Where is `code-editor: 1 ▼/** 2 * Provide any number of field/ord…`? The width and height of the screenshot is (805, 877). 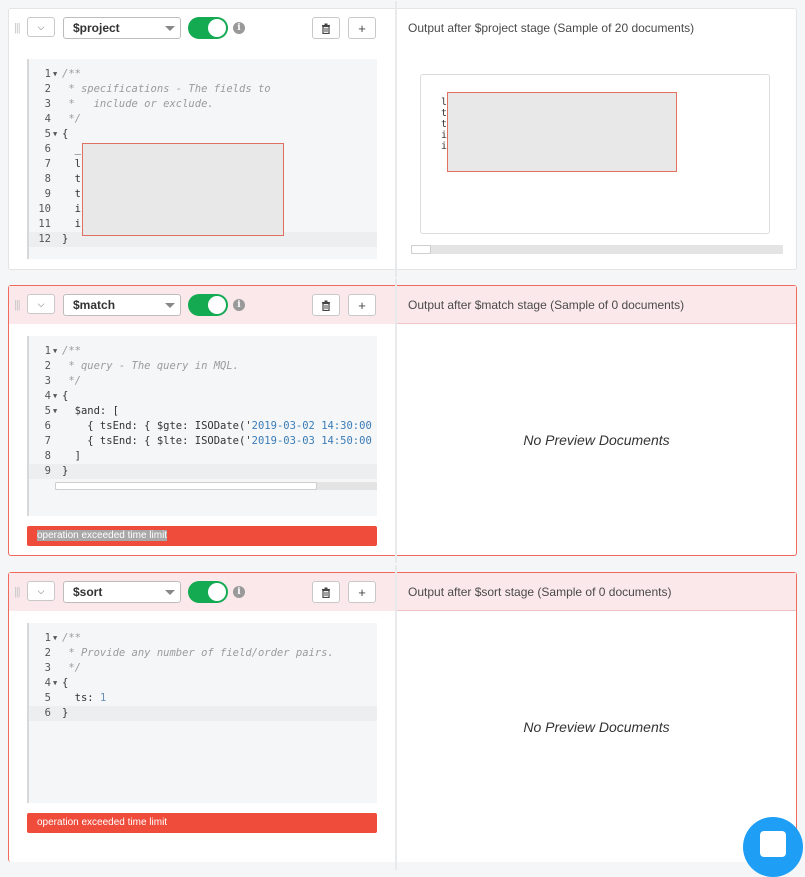
code-editor: 1 ▼/** 2 * Provide any number of field/ord… is located at coordinates (202, 713).